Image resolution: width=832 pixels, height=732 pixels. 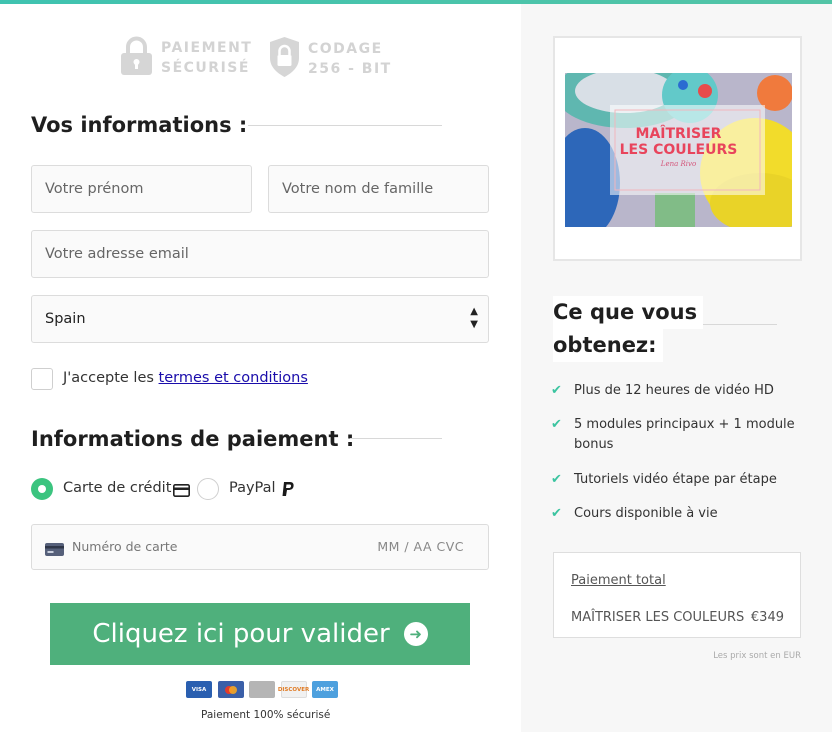 I want to click on country-value: Spain, so click(x=65, y=319).